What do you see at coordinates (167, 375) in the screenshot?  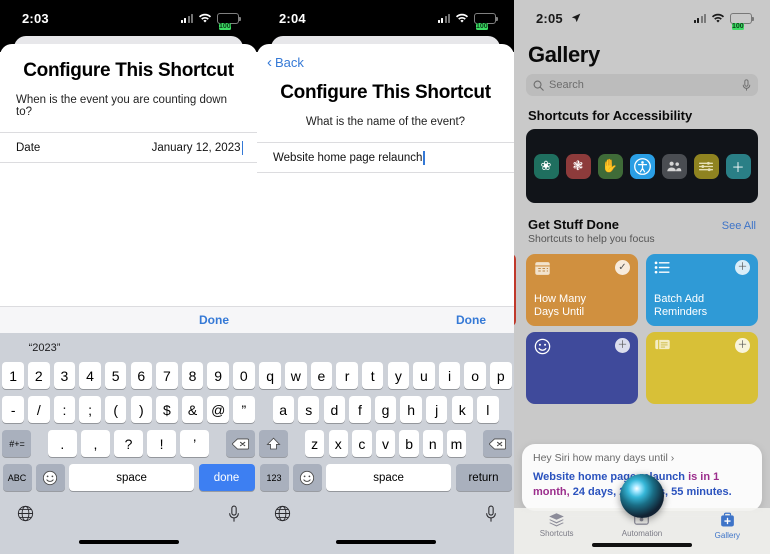 I see `key: 7` at bounding box center [167, 375].